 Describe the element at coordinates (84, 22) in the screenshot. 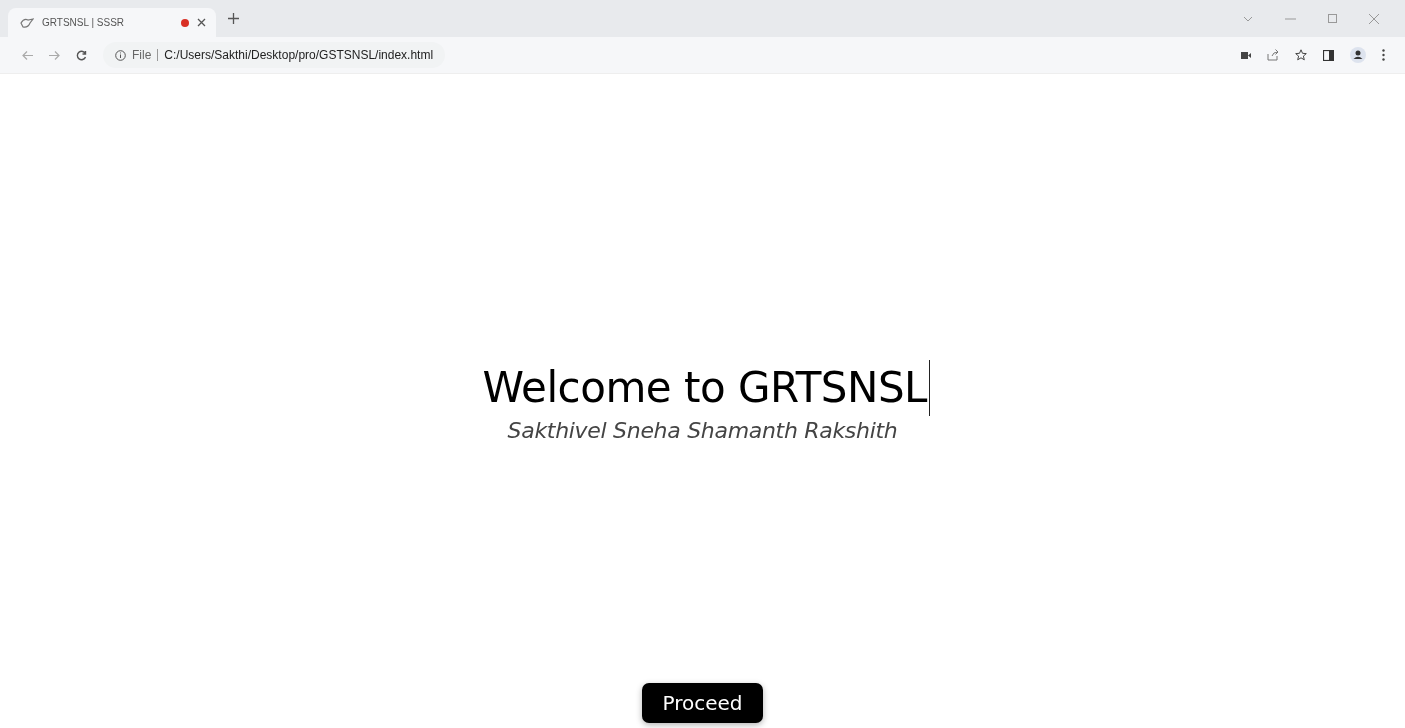

I see `tab-title: GRTSNSL | SSSR` at that location.